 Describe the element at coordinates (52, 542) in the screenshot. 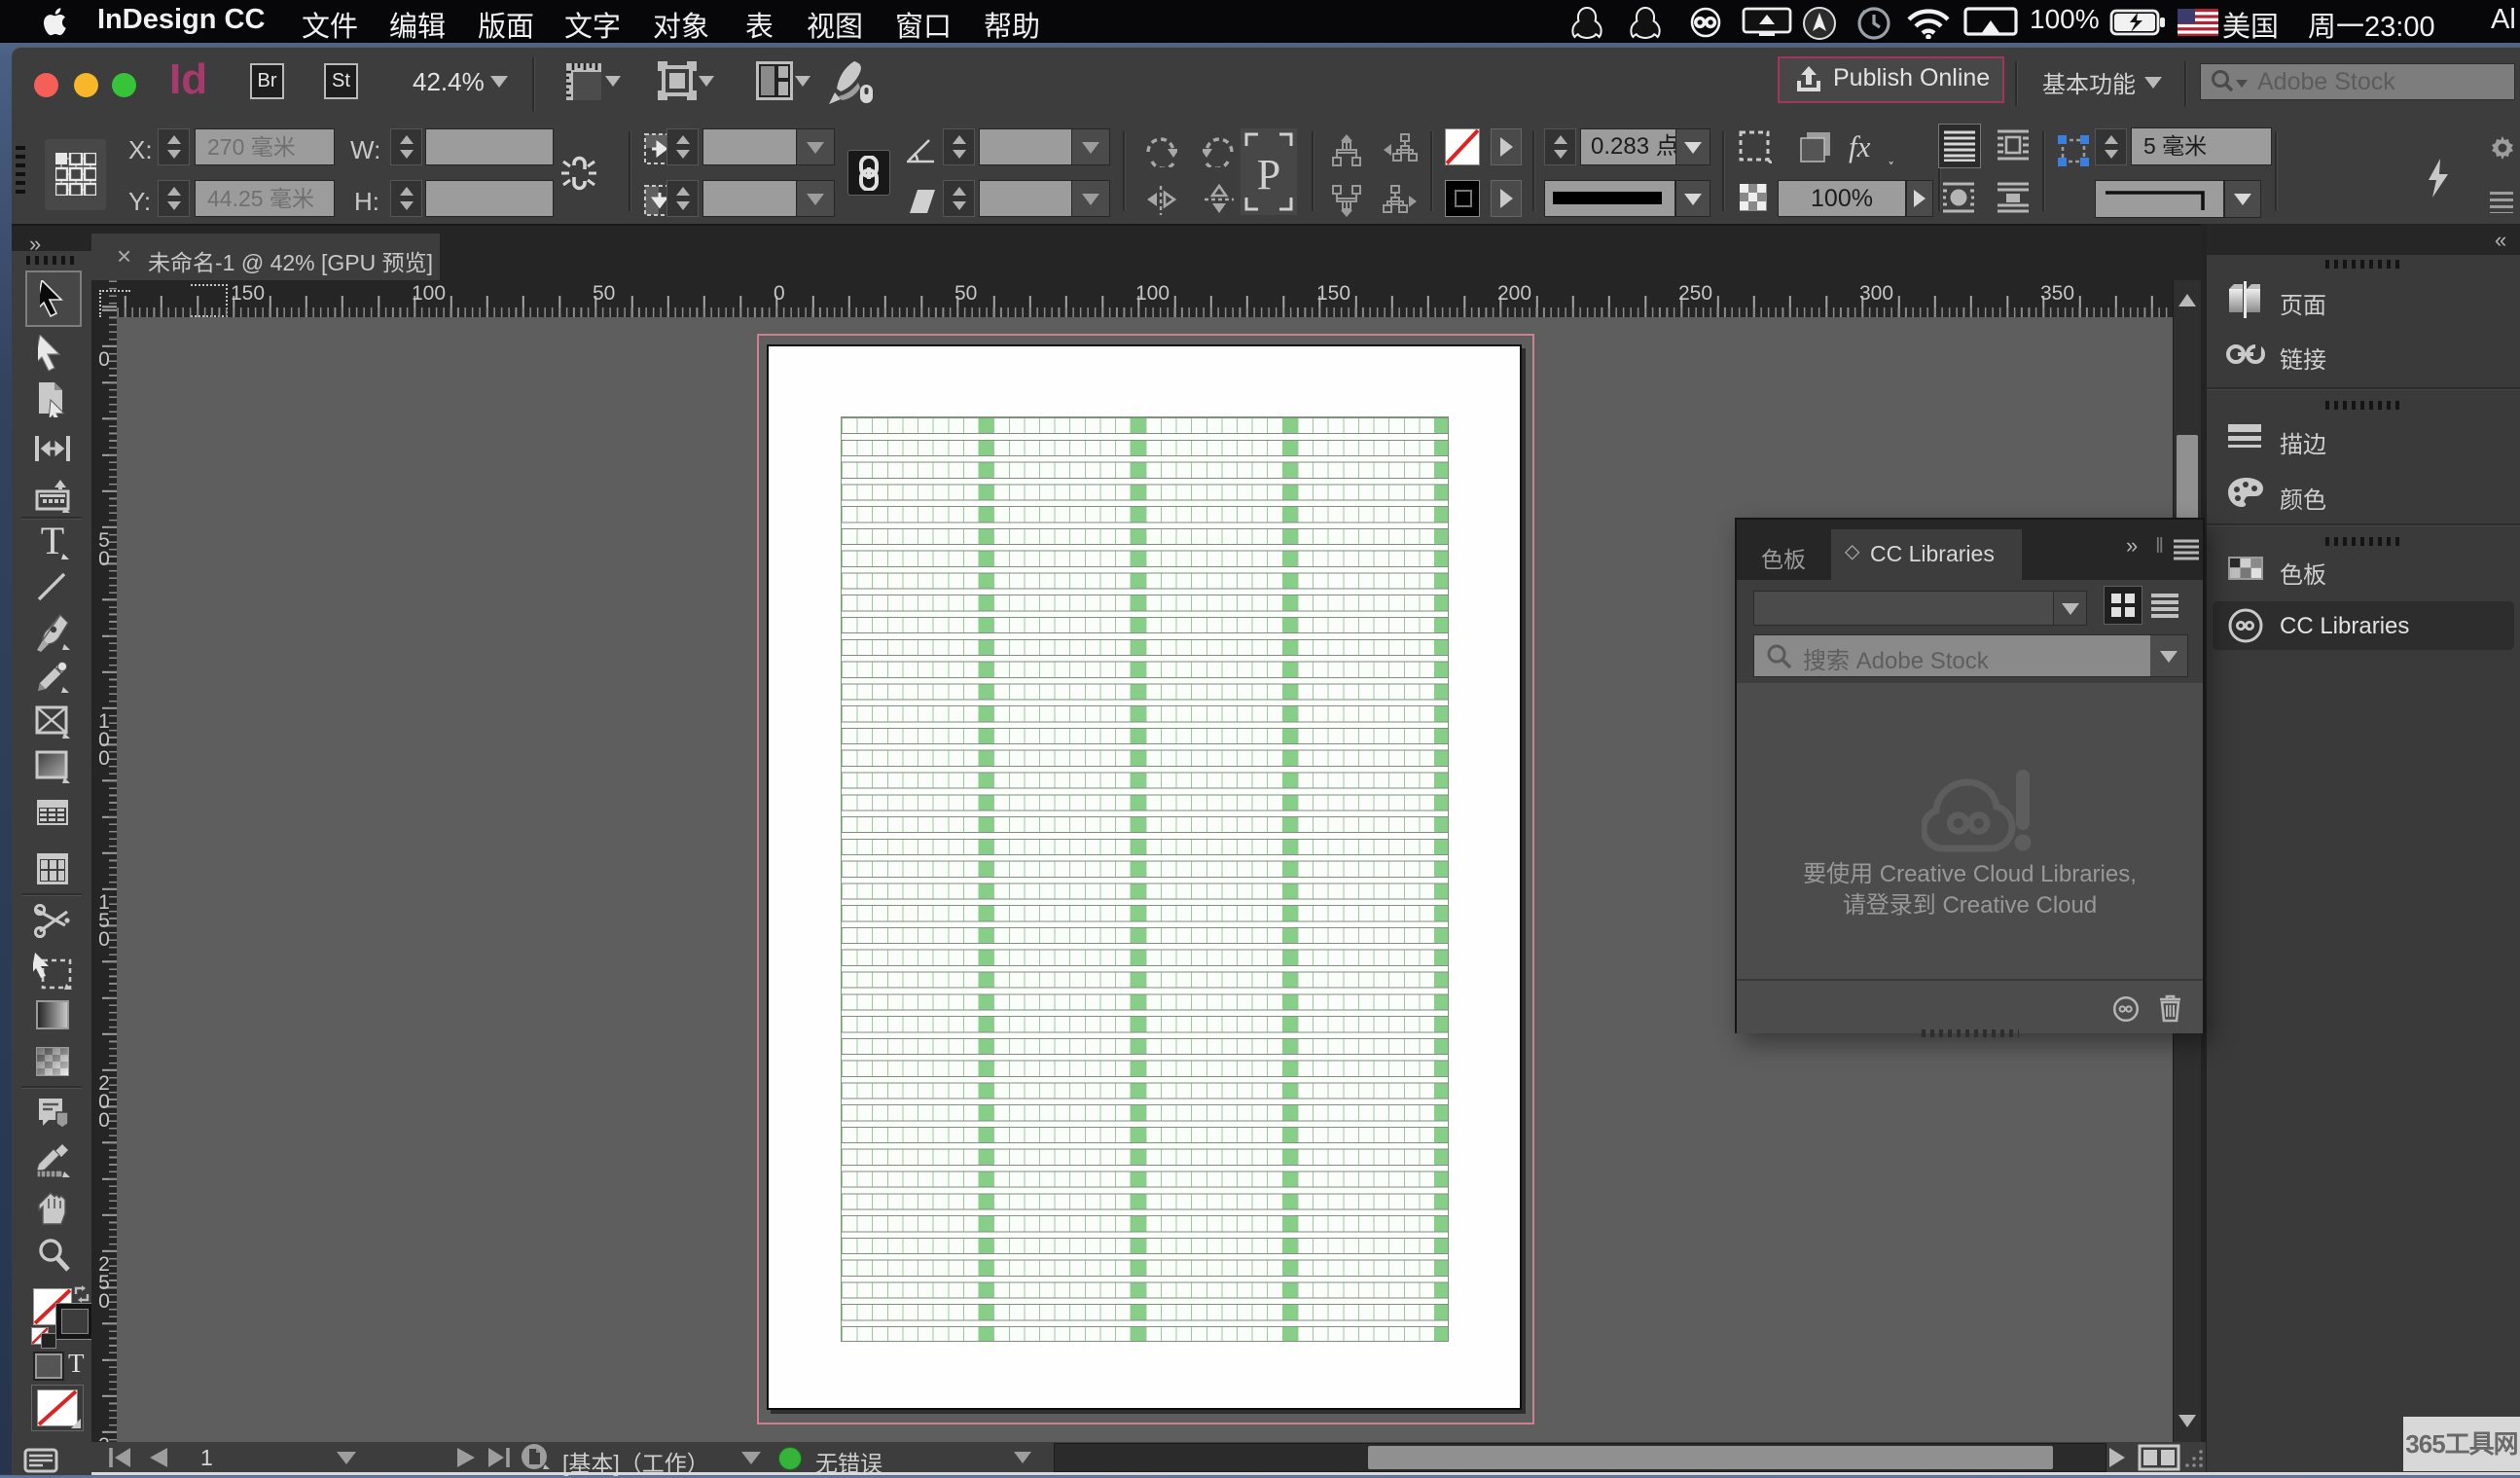

I see `svg-text: T` at that location.